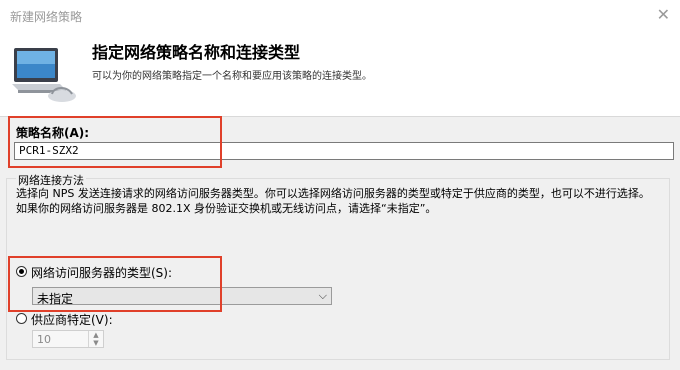  I want to click on page-title: 指定网络策略名称和连接类型, so click(196, 52).